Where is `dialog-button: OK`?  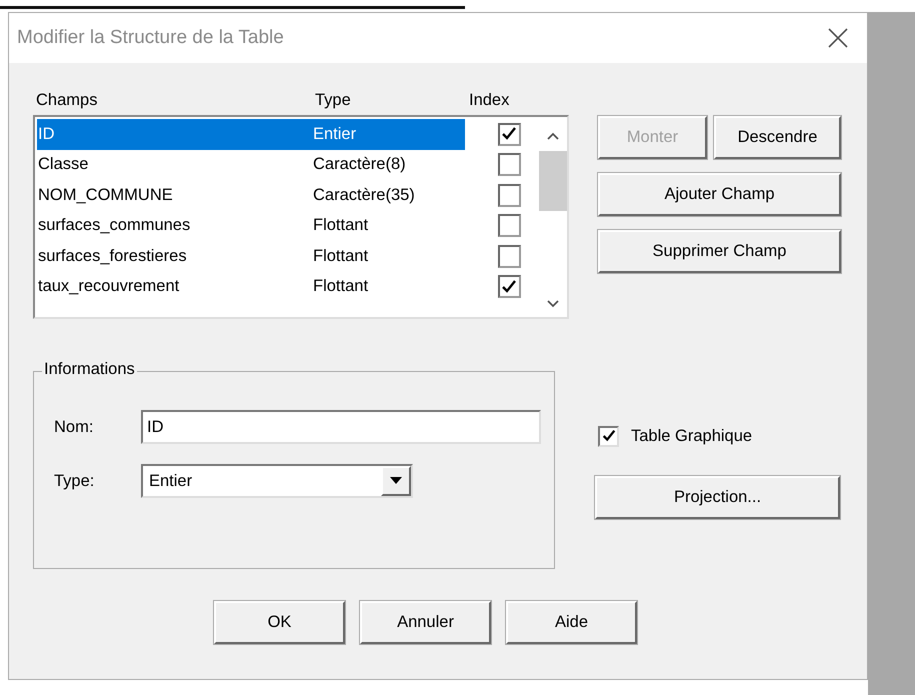
dialog-button: OK is located at coordinates (279, 622).